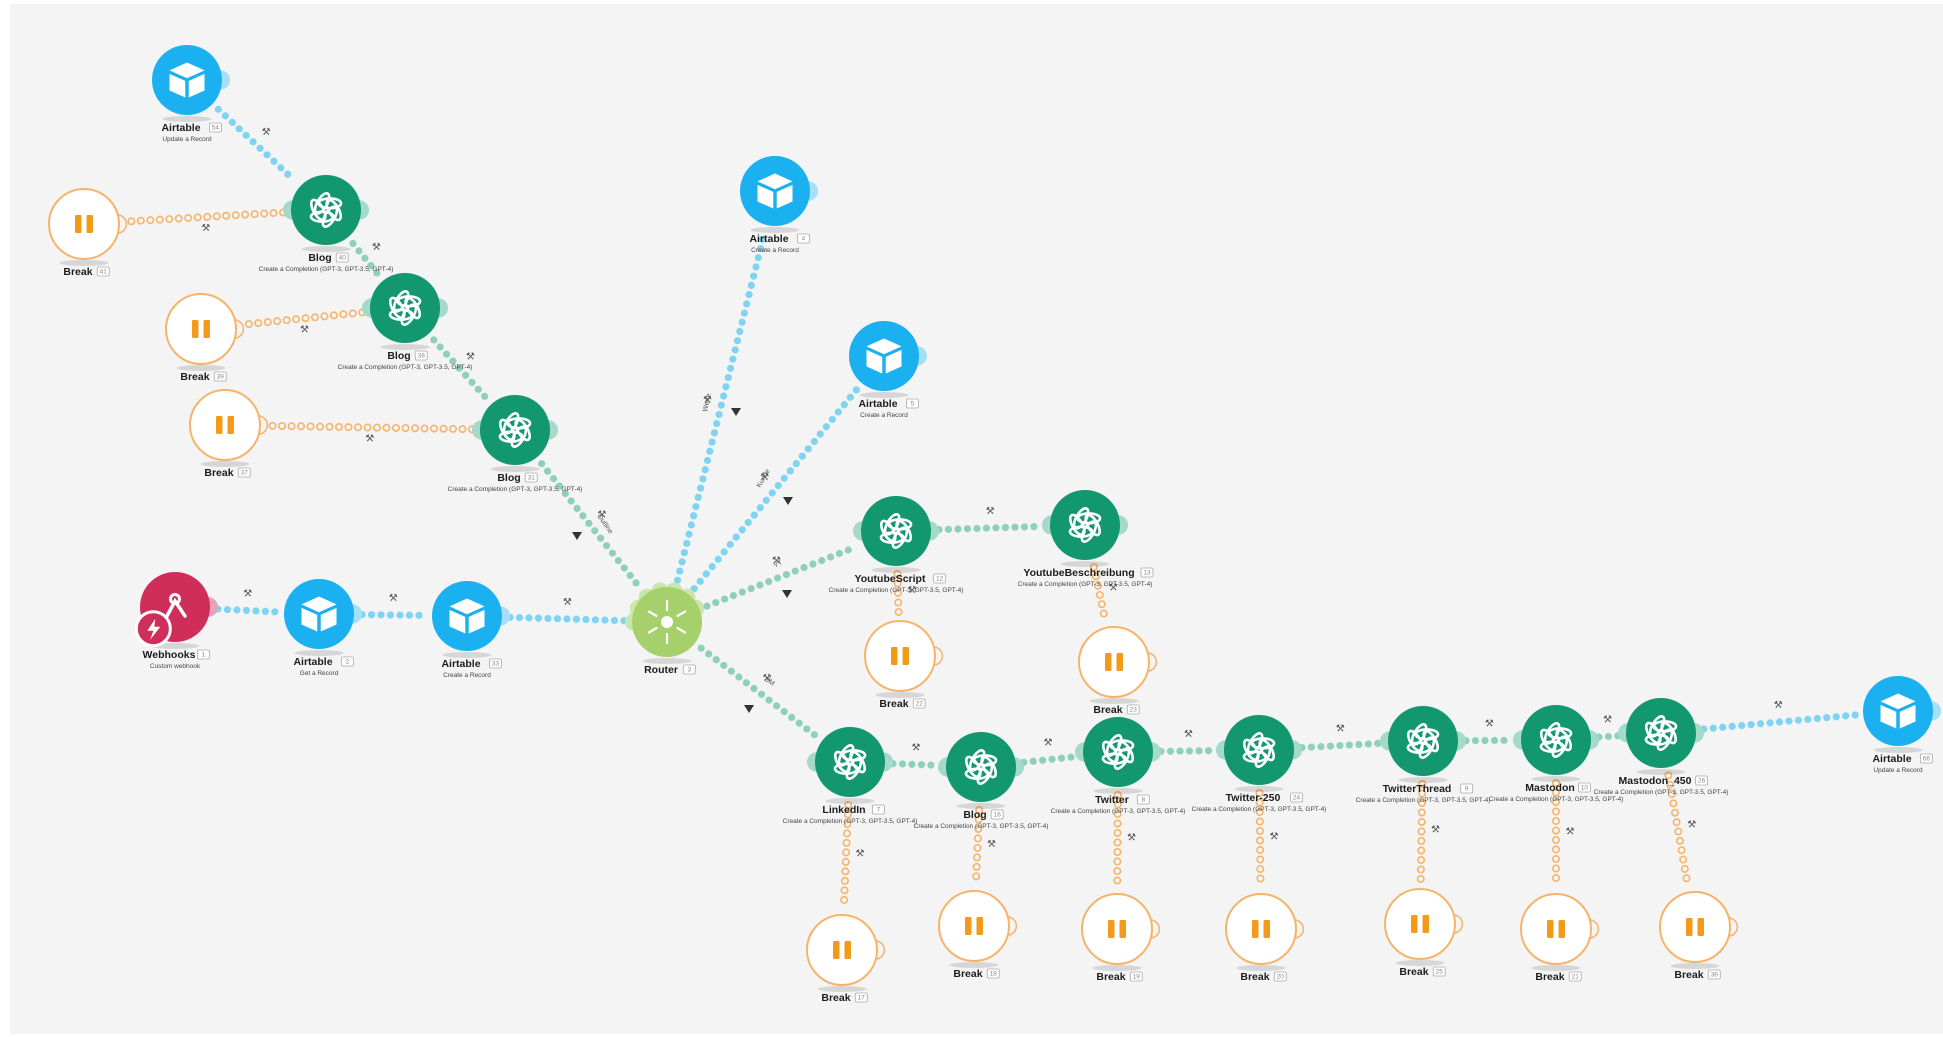  I want to click on module-id: 1, so click(204, 655).